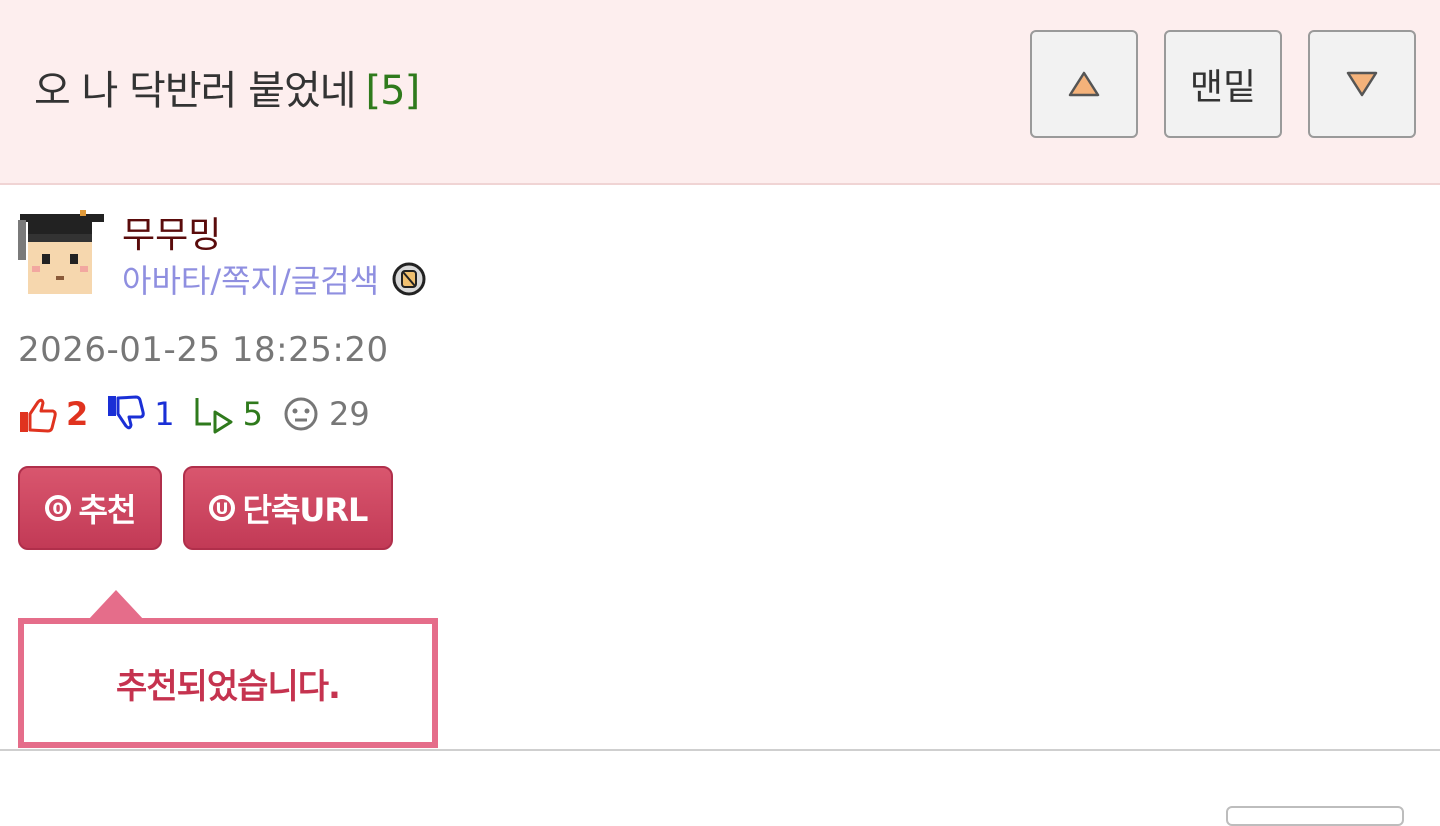 Image resolution: width=1440 pixels, height=826 pixels. I want to click on post-title: 오 나 닥반러 붙었네 [5], so click(227, 87).